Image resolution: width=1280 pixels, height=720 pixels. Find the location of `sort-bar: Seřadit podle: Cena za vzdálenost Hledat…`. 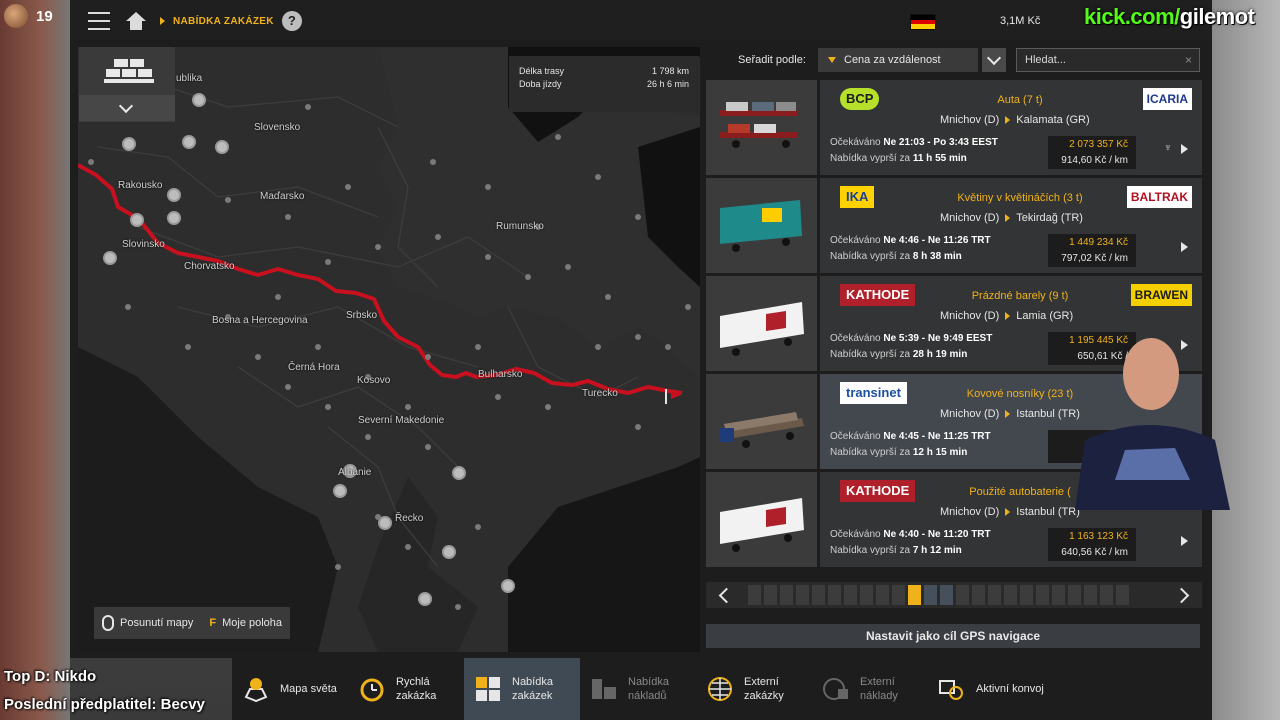

sort-bar: Seřadit podle: Cena za vzdálenost Hledat… is located at coordinates (956, 61).